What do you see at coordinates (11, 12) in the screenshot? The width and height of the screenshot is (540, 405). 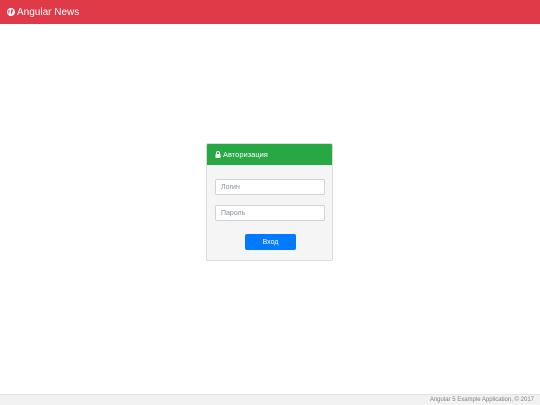 I see `globe-icon` at bounding box center [11, 12].